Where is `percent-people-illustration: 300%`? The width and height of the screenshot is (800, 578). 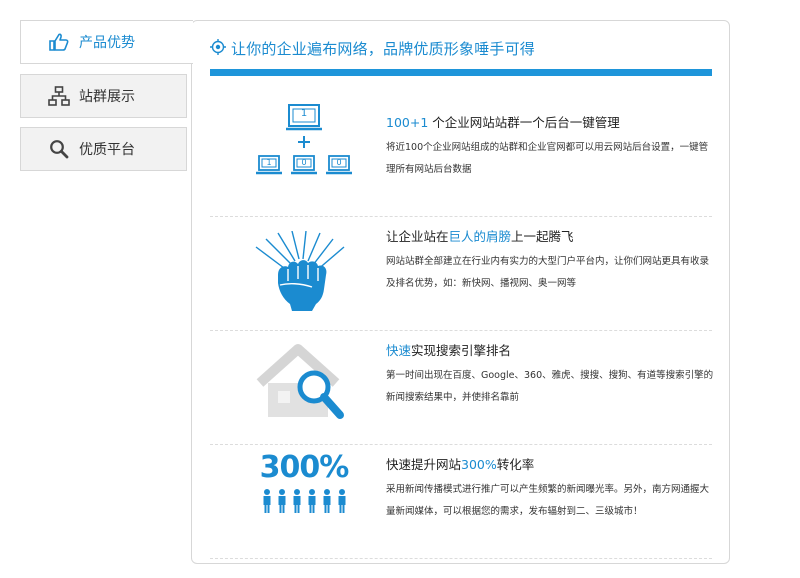 percent-people-illustration: 300% is located at coordinates (303, 501).